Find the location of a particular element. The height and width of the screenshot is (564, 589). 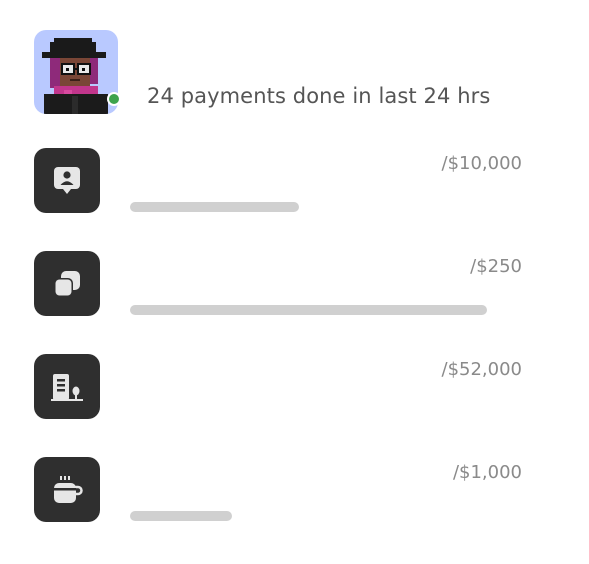

payment-row: /$250 is located at coordinates (294, 291).